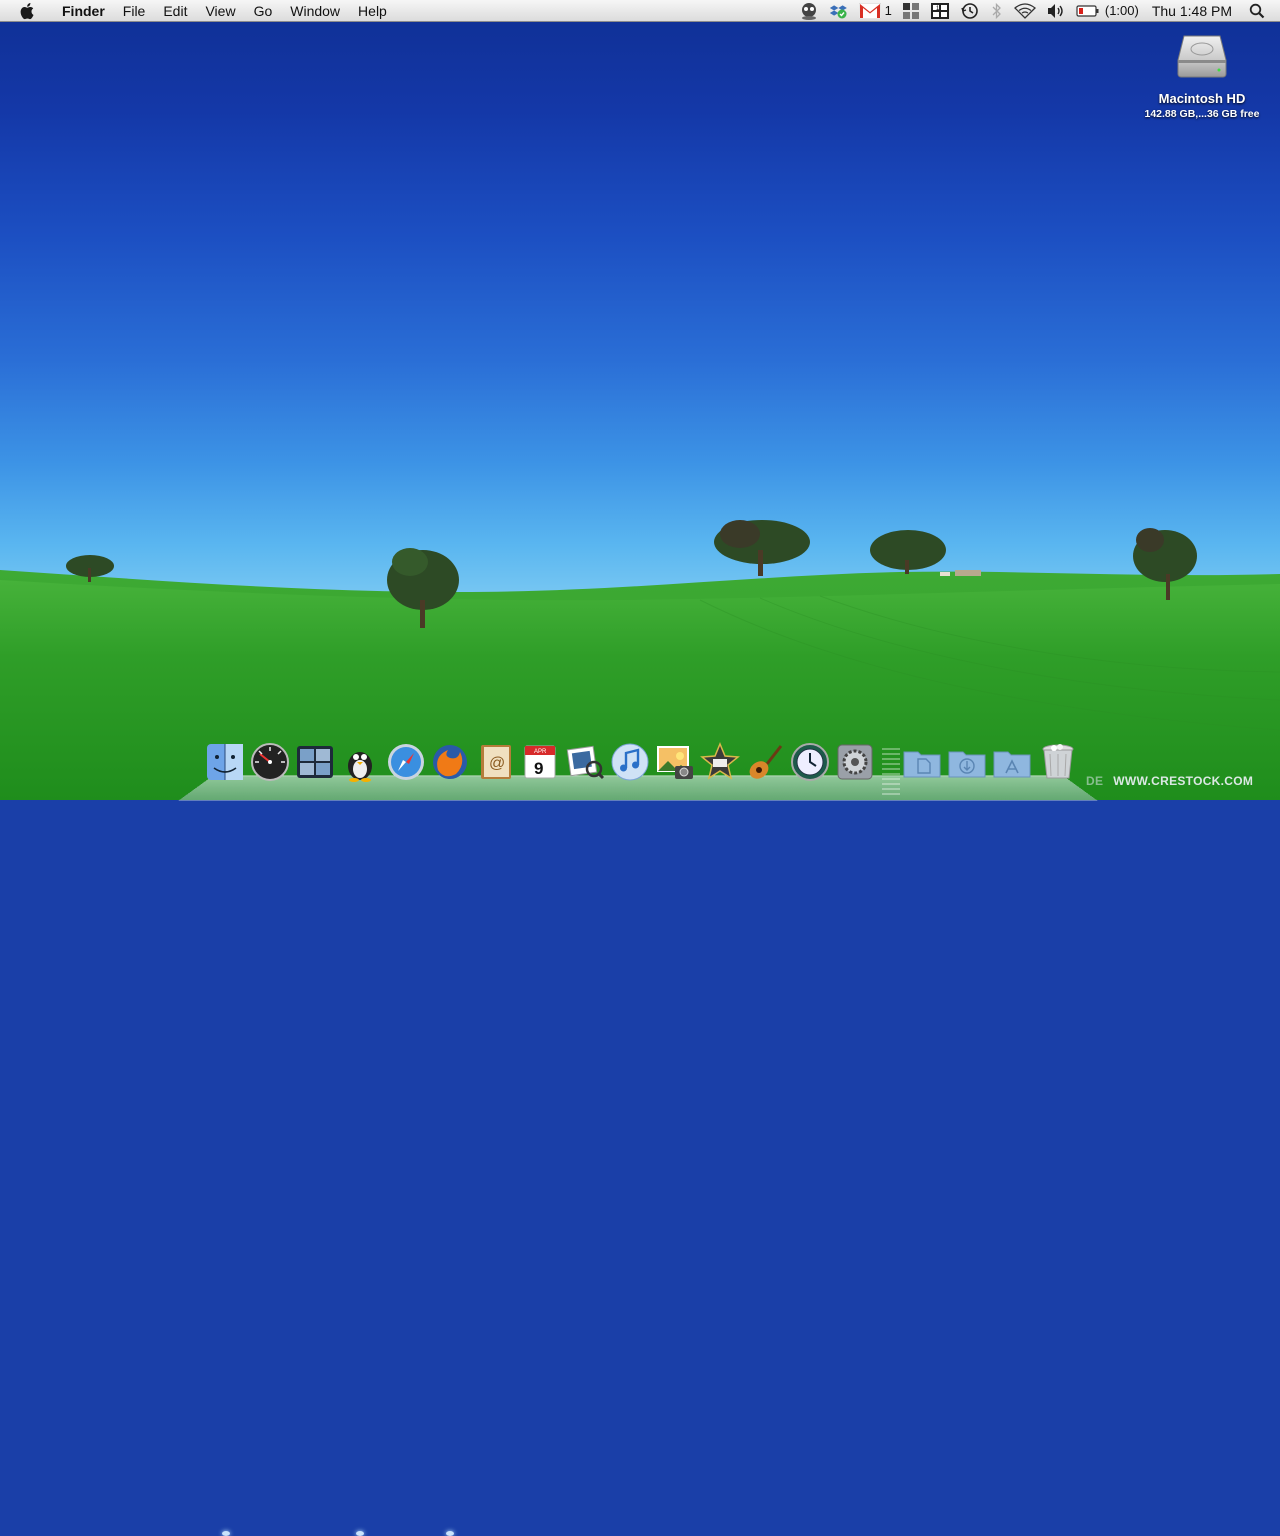  What do you see at coordinates (875, 11) in the screenshot?
I see `gmail-notifier-icon: 1` at bounding box center [875, 11].